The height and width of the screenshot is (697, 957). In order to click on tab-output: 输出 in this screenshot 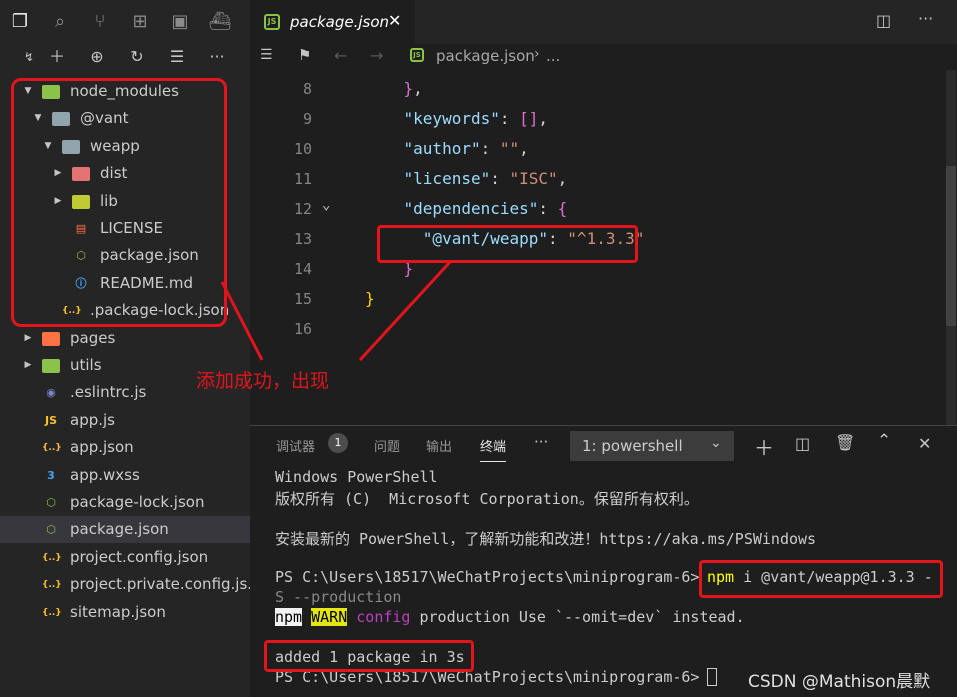, I will do `click(439, 445)`.